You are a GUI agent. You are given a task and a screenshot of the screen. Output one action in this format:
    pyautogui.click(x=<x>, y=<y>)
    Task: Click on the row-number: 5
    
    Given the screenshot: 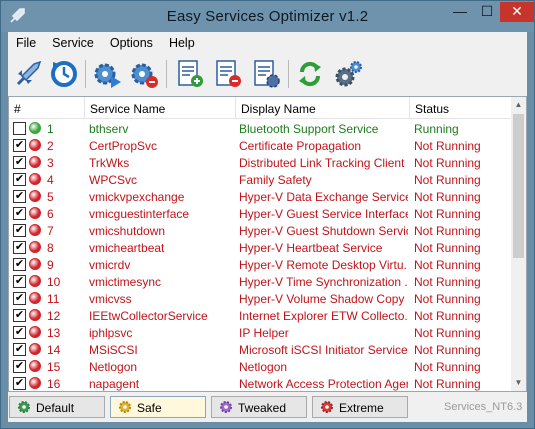 What is the action you would take?
    pyautogui.click(x=50, y=197)
    